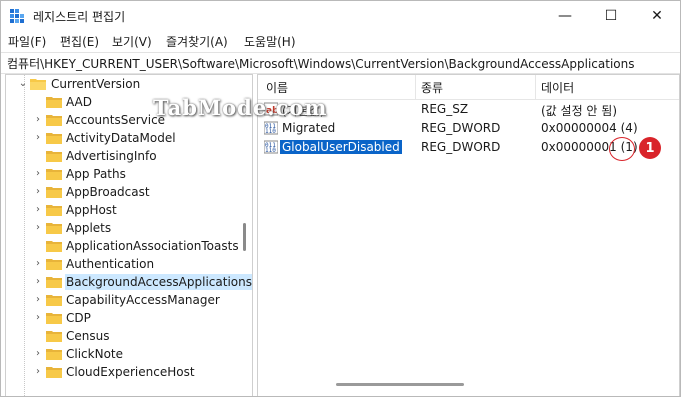 The height and width of the screenshot is (397, 681). What do you see at coordinates (129, 210) in the screenshot?
I see `tree-item: › AppHost` at bounding box center [129, 210].